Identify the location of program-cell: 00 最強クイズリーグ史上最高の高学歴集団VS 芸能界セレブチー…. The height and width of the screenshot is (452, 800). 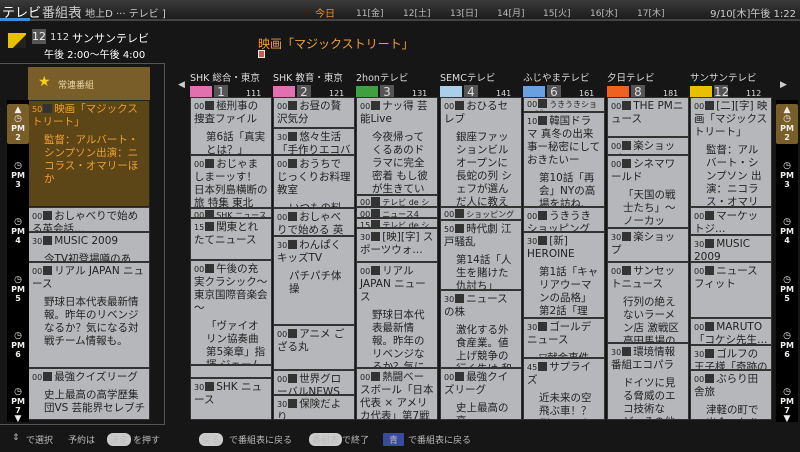
(89, 394).